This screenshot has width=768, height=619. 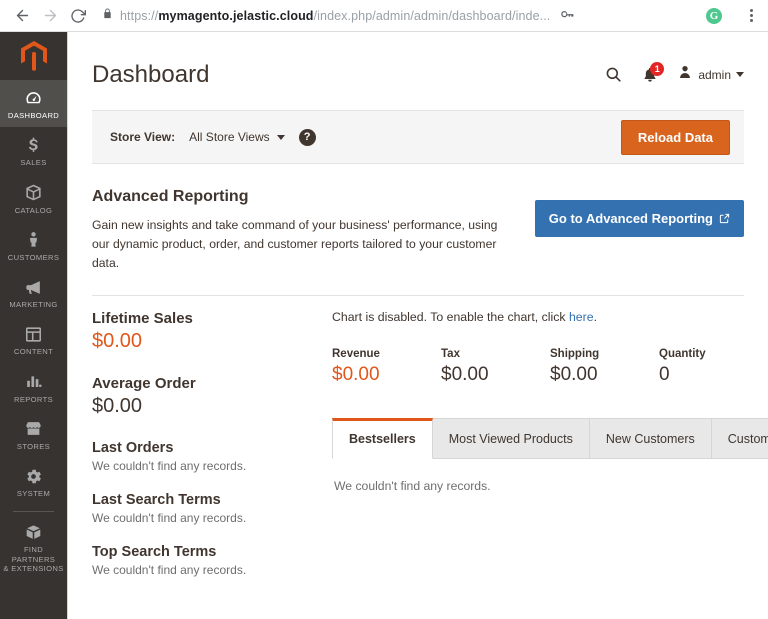 What do you see at coordinates (139, 15) in the screenshot?
I see `url-scheme: https://` at bounding box center [139, 15].